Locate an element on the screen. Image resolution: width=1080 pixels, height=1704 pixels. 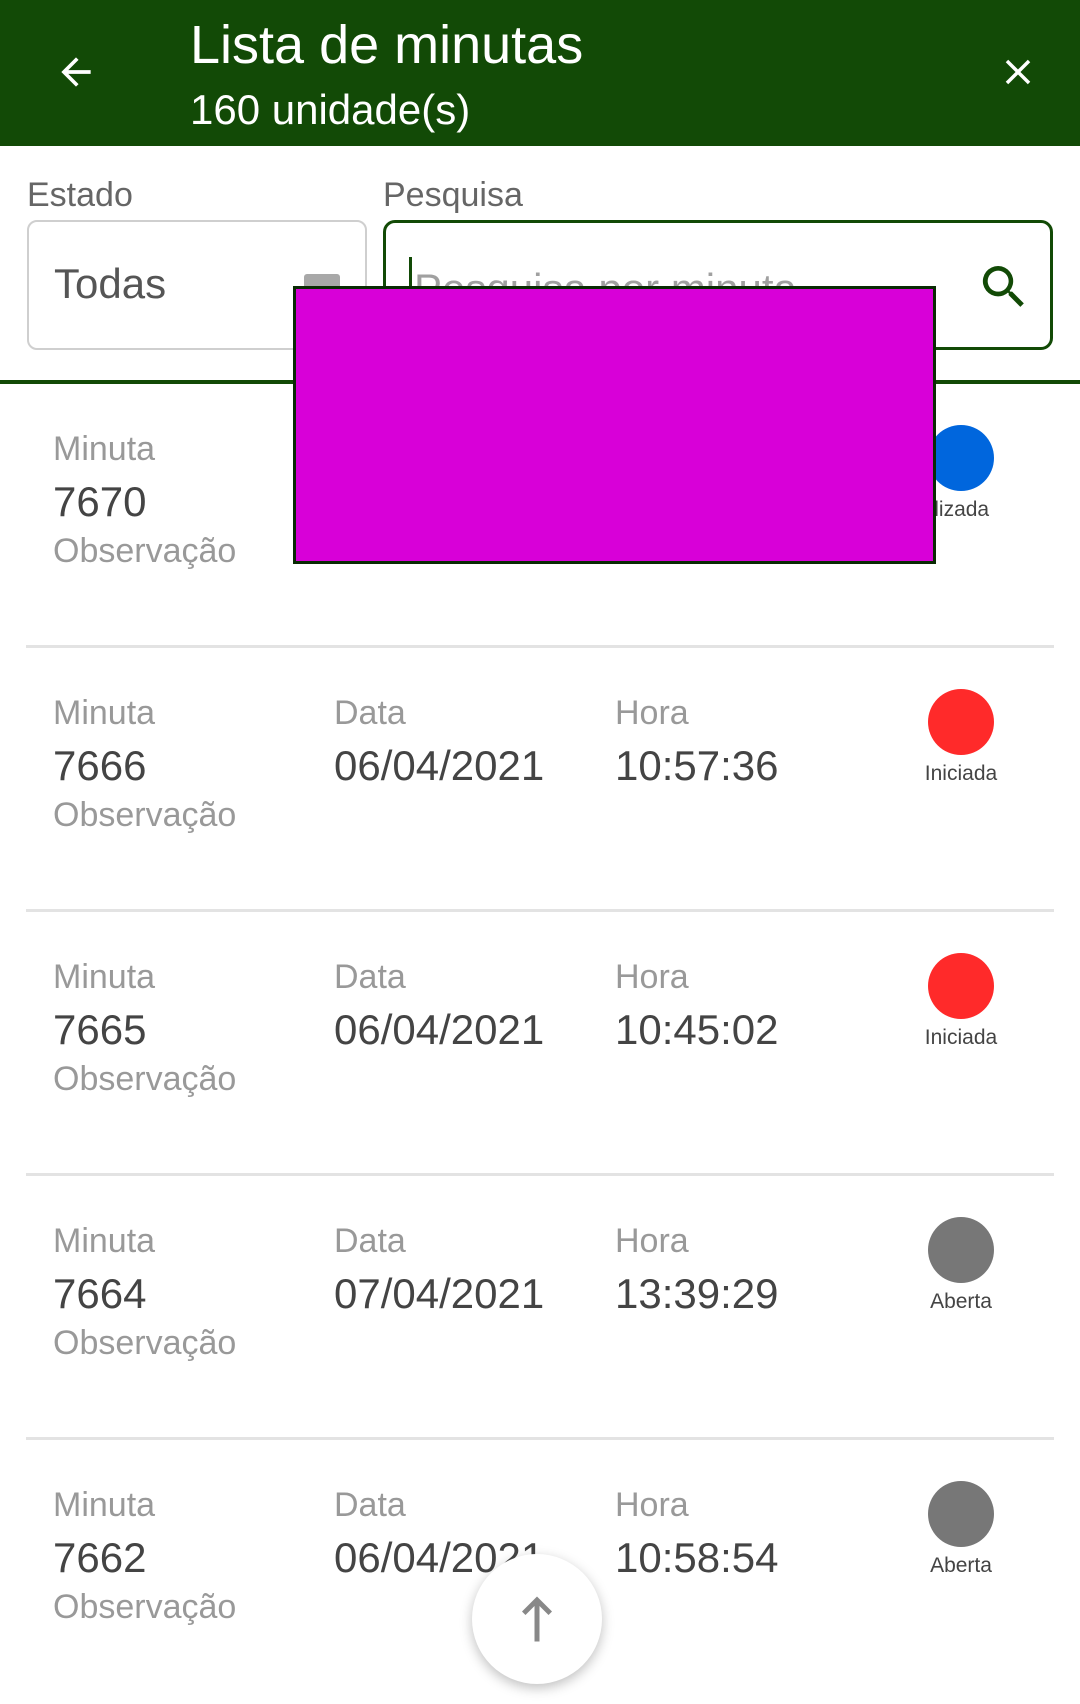
app-bar: Lista de minutas 160 unidade(s) is located at coordinates (540, 73).